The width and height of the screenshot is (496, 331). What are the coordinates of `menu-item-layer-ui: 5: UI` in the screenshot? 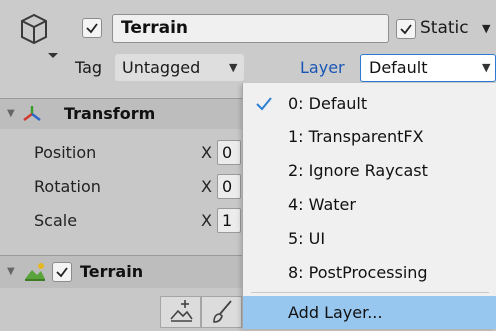 It's located at (369, 238).